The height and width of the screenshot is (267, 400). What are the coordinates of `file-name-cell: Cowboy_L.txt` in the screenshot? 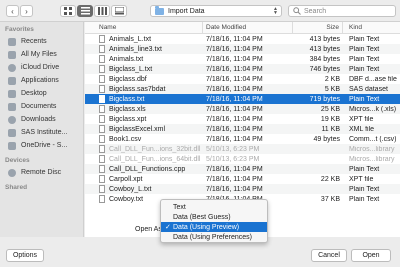 It's located at (144, 189).